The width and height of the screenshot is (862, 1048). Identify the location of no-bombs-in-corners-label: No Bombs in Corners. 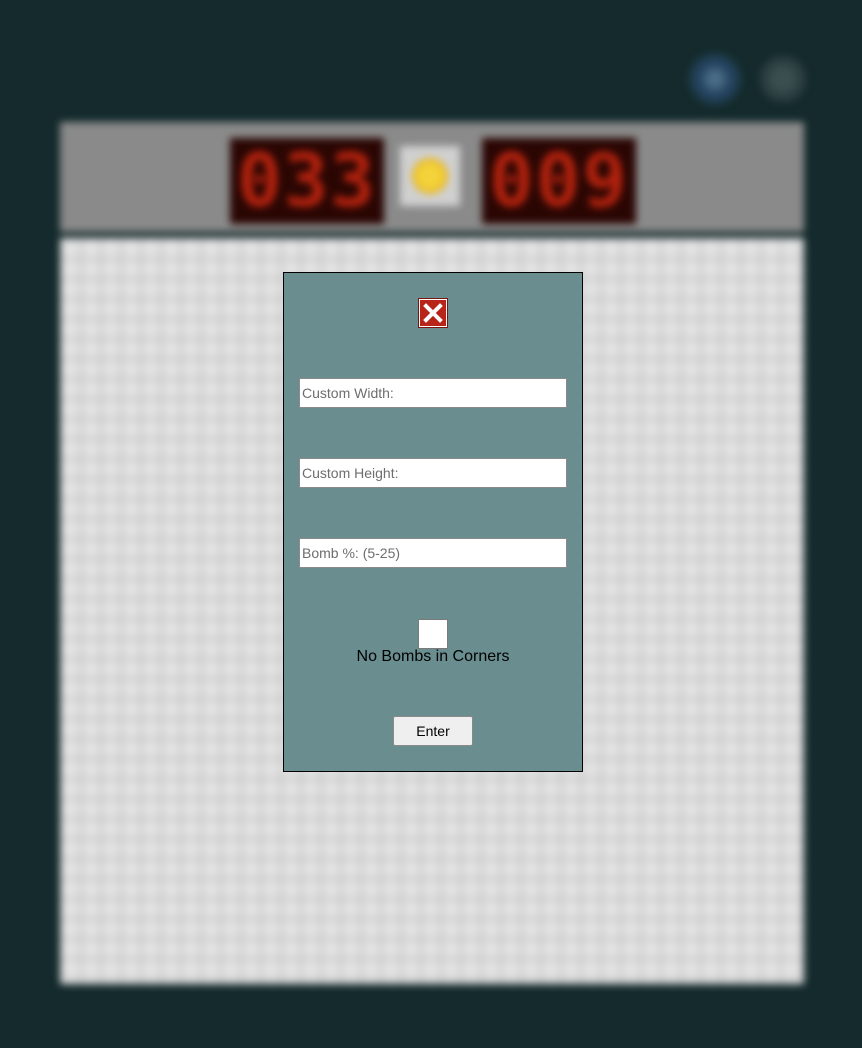
(433, 656).